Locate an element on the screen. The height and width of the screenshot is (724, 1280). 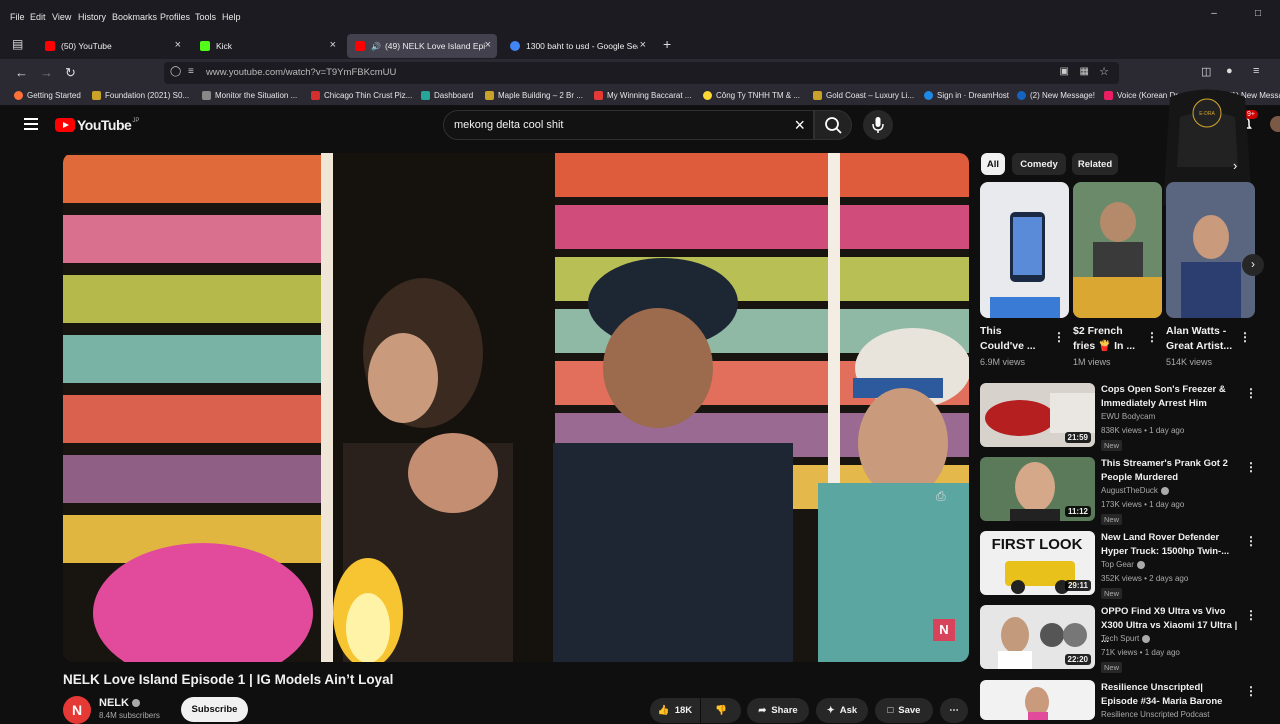
video-thumbnail: 11:12 is located at coordinates (1037, 489).